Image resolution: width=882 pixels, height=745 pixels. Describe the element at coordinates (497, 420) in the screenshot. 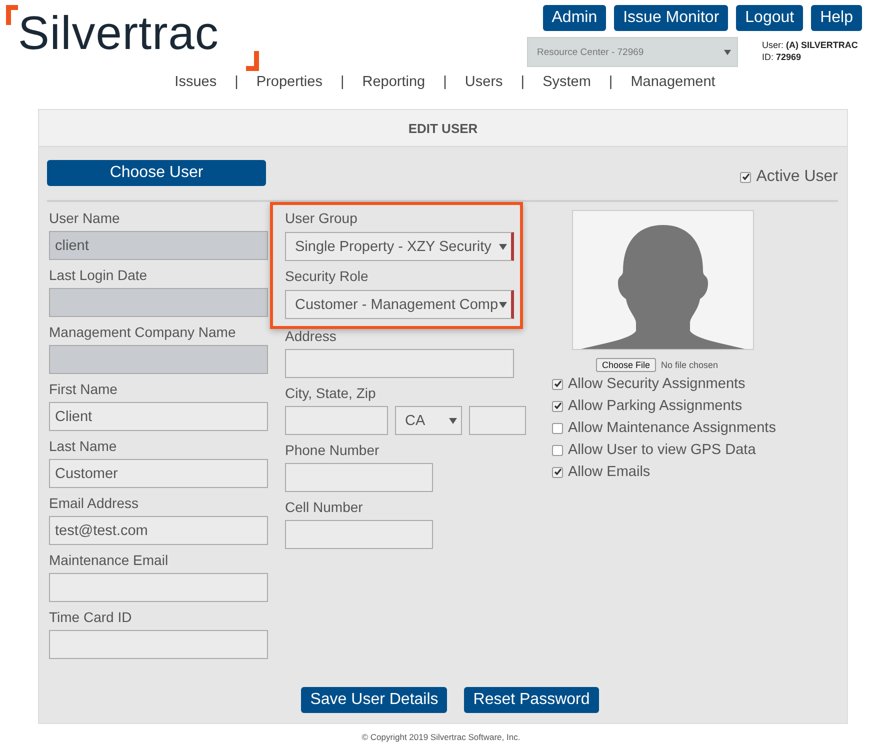

I see `zip-field` at that location.